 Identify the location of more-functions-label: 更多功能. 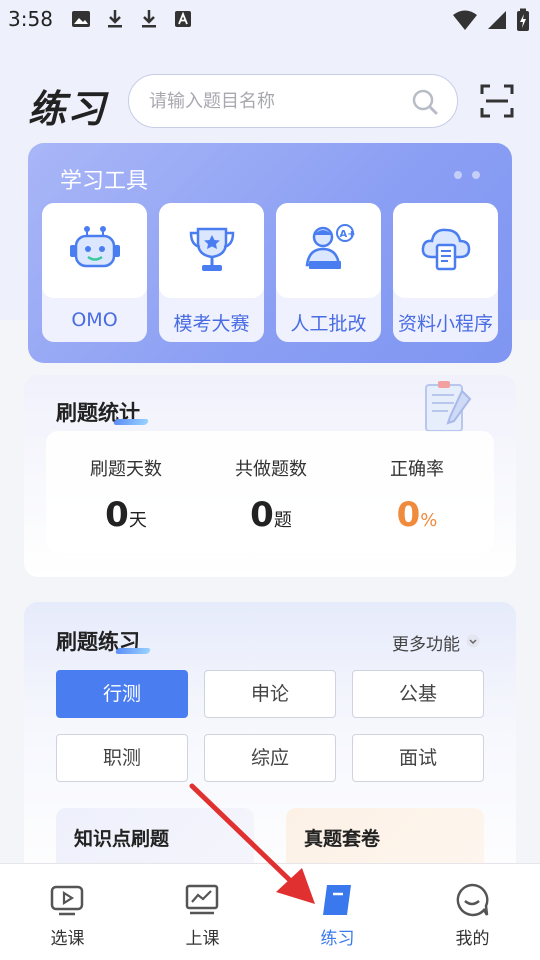
(426, 645).